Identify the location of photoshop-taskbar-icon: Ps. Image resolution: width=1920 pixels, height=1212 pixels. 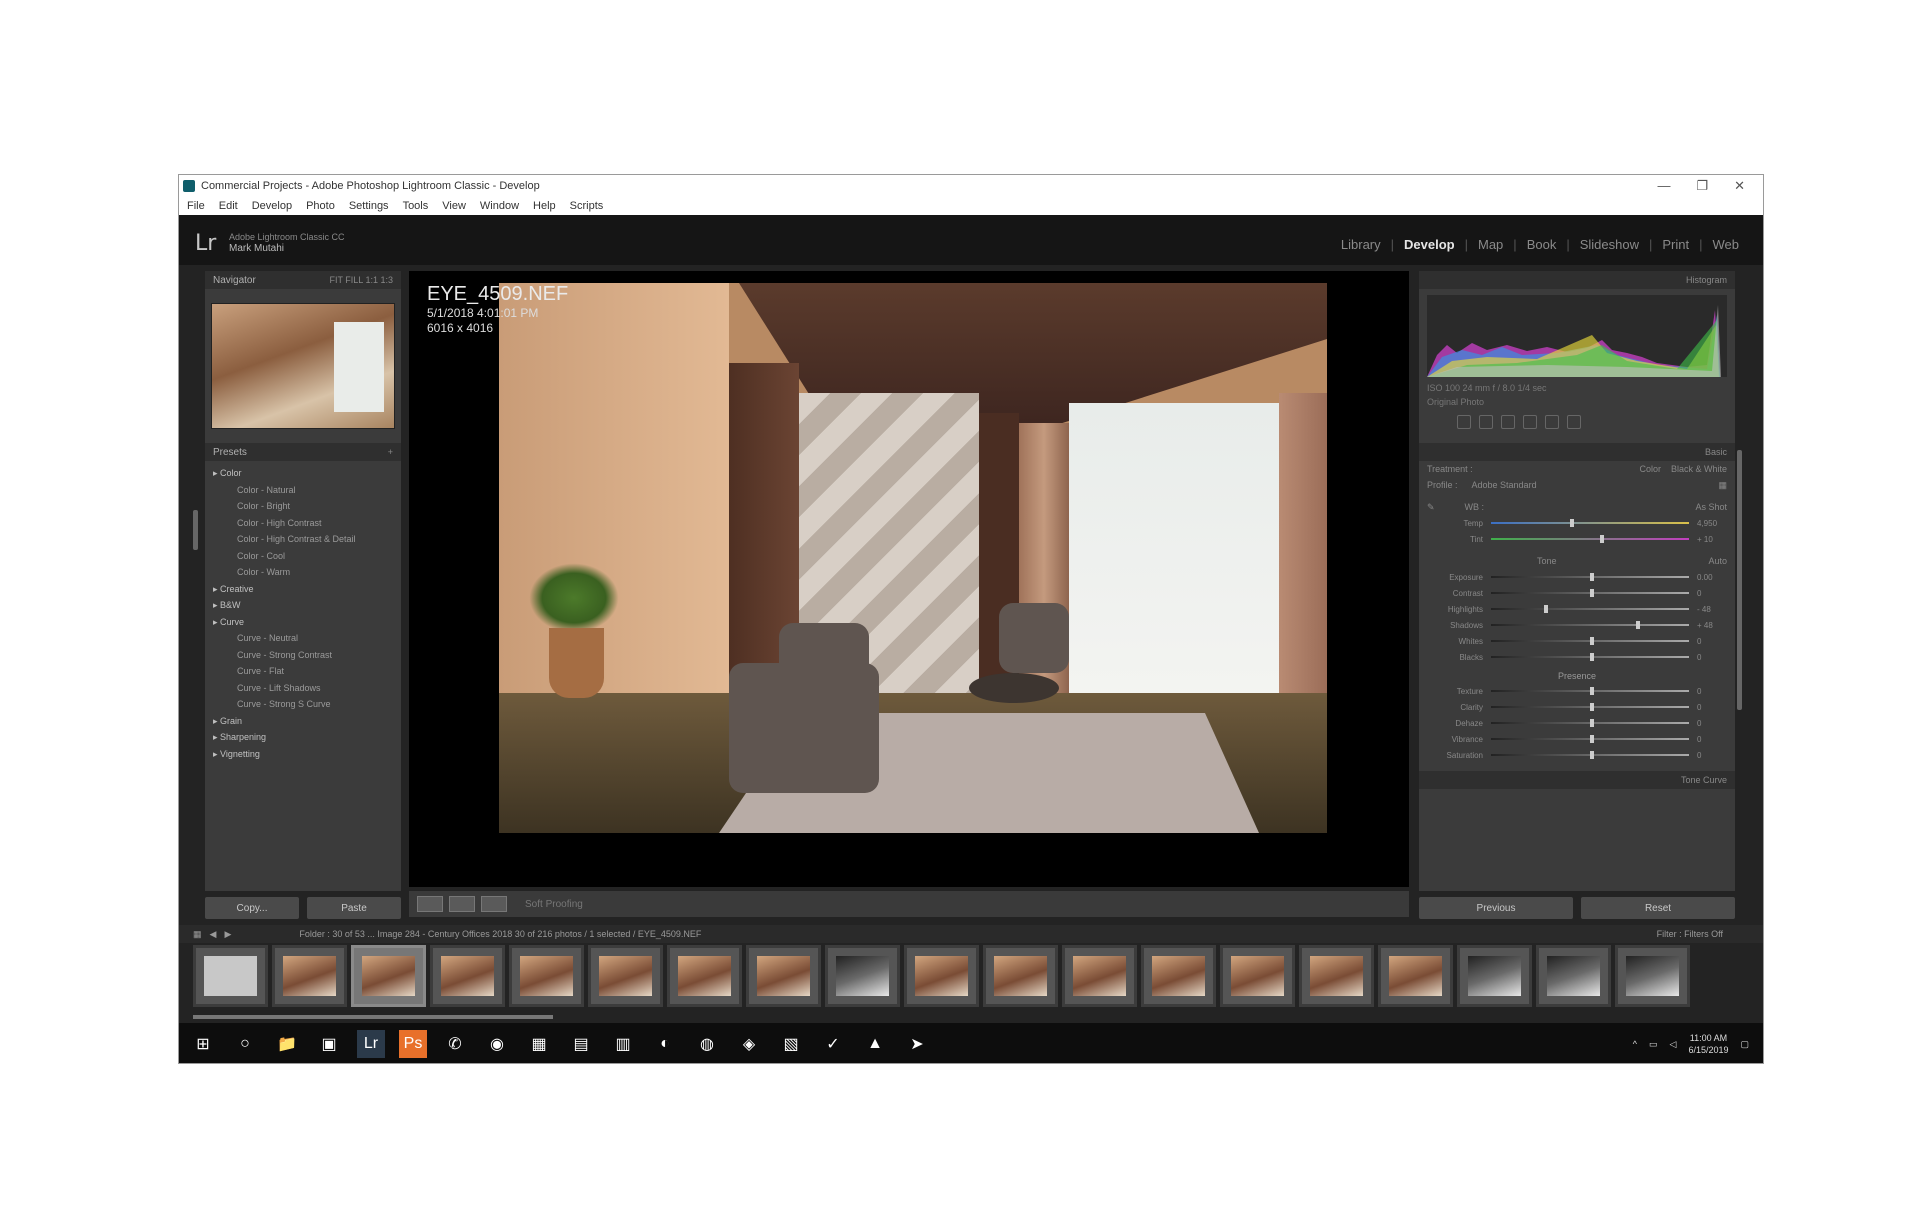
(413, 1044).